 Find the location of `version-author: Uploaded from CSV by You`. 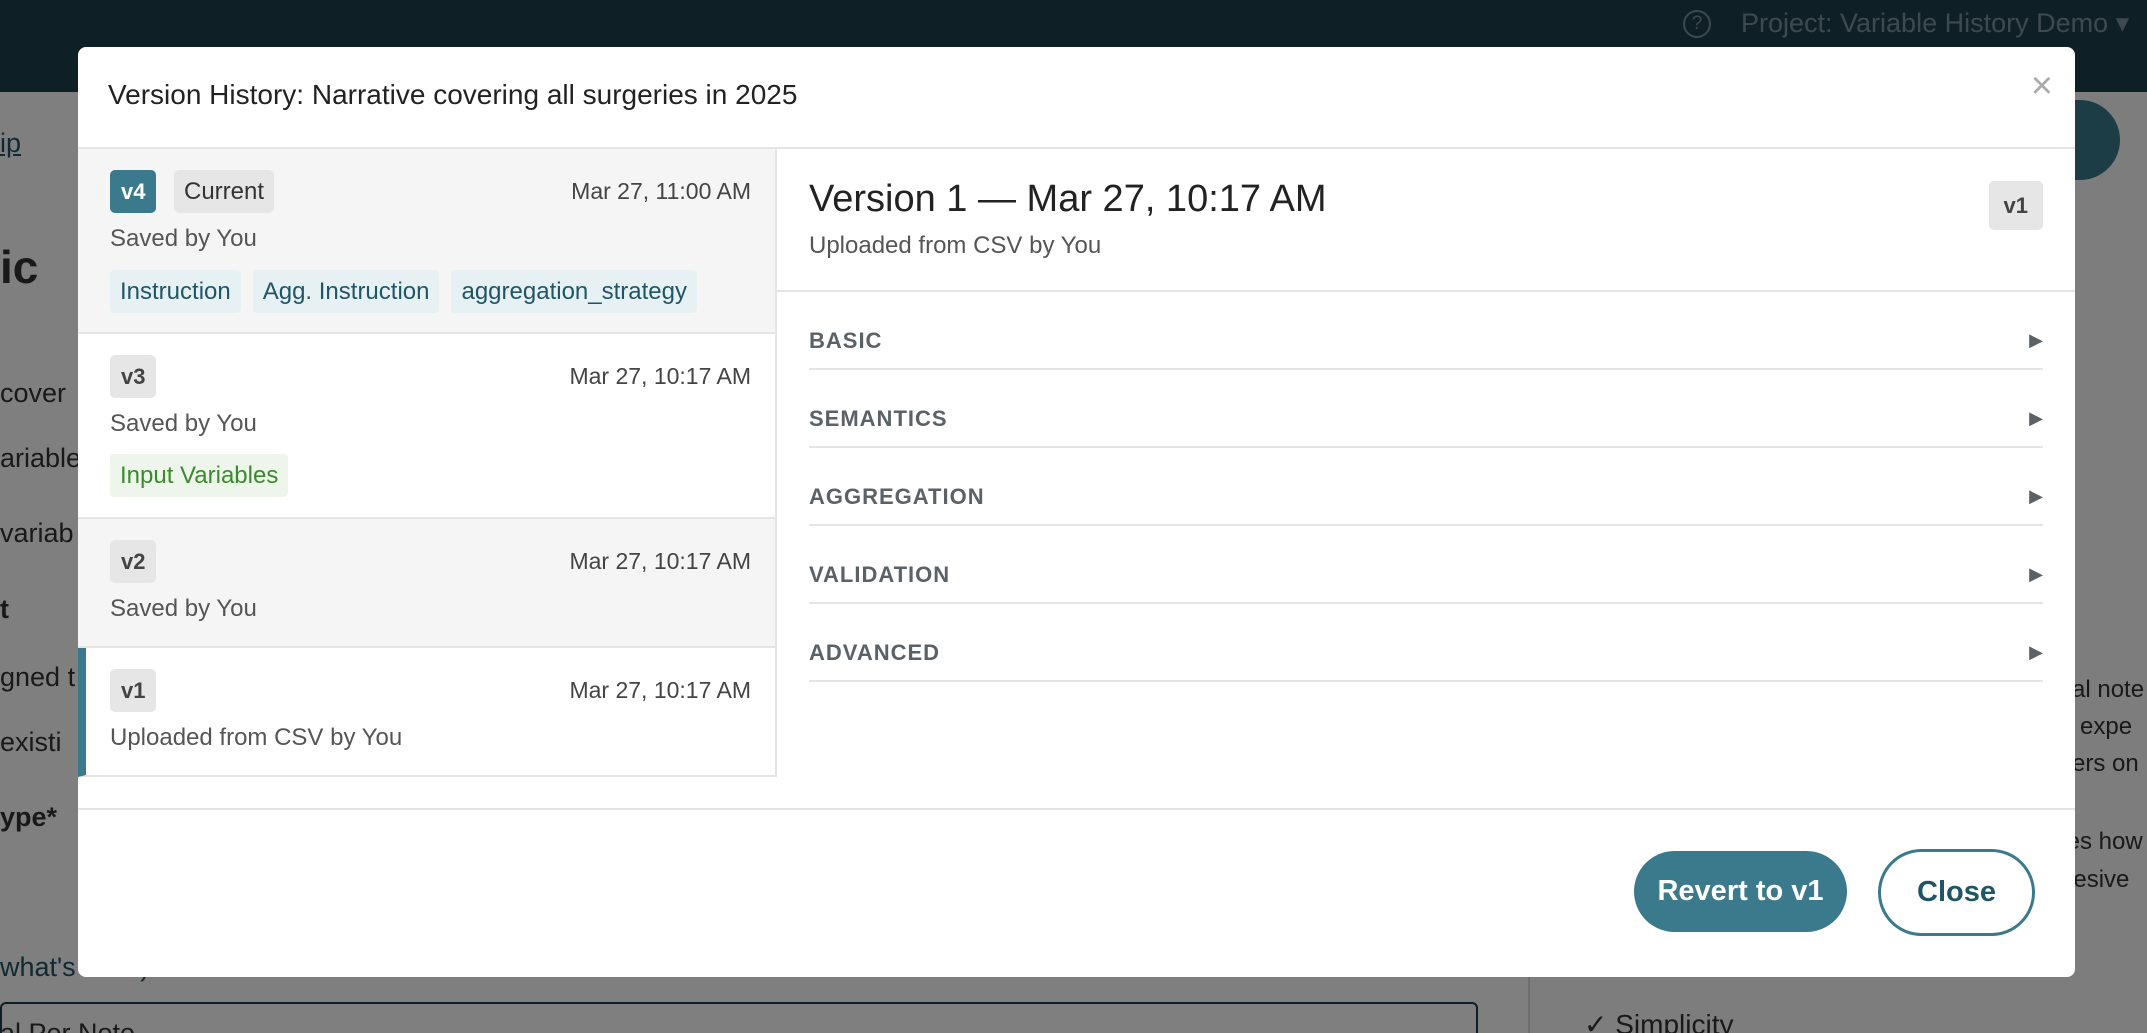

version-author: Uploaded from CSV by You is located at coordinates (256, 737).